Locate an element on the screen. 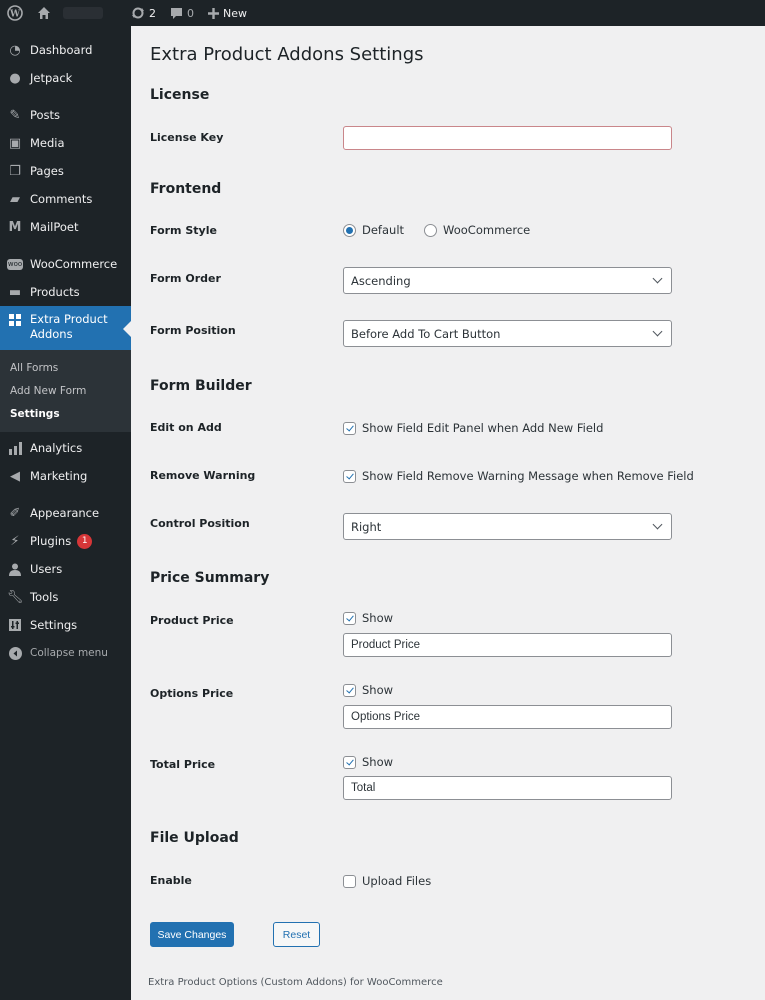 The width and height of the screenshot is (765, 1000). sidebar-item-label: Comments is located at coordinates (61, 199).